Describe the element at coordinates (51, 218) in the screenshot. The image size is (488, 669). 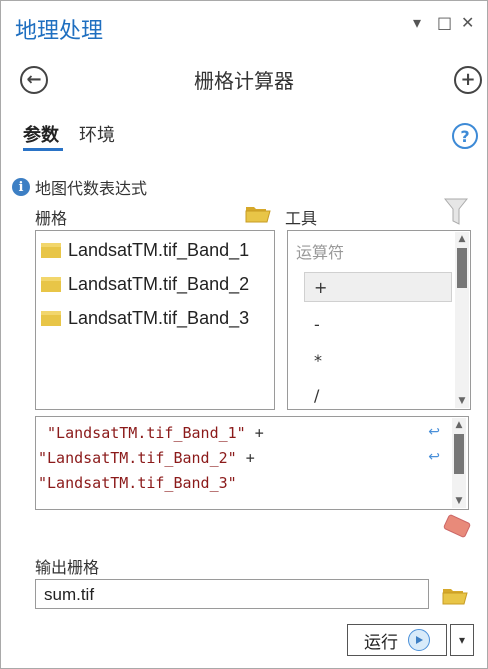
I see `rasters-label: 栅格` at that location.